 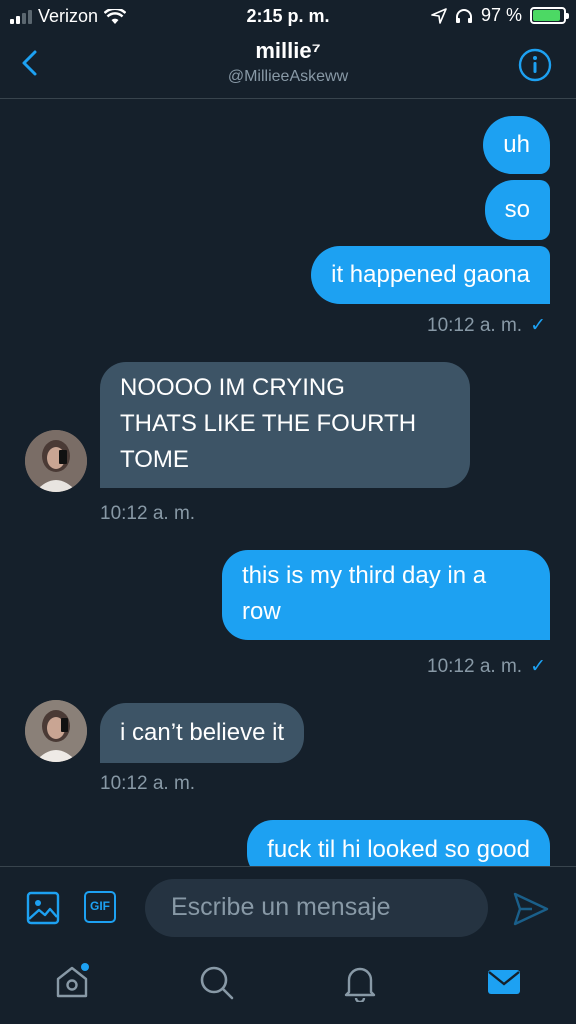 I want to click on home-icon, so click(x=72, y=980).